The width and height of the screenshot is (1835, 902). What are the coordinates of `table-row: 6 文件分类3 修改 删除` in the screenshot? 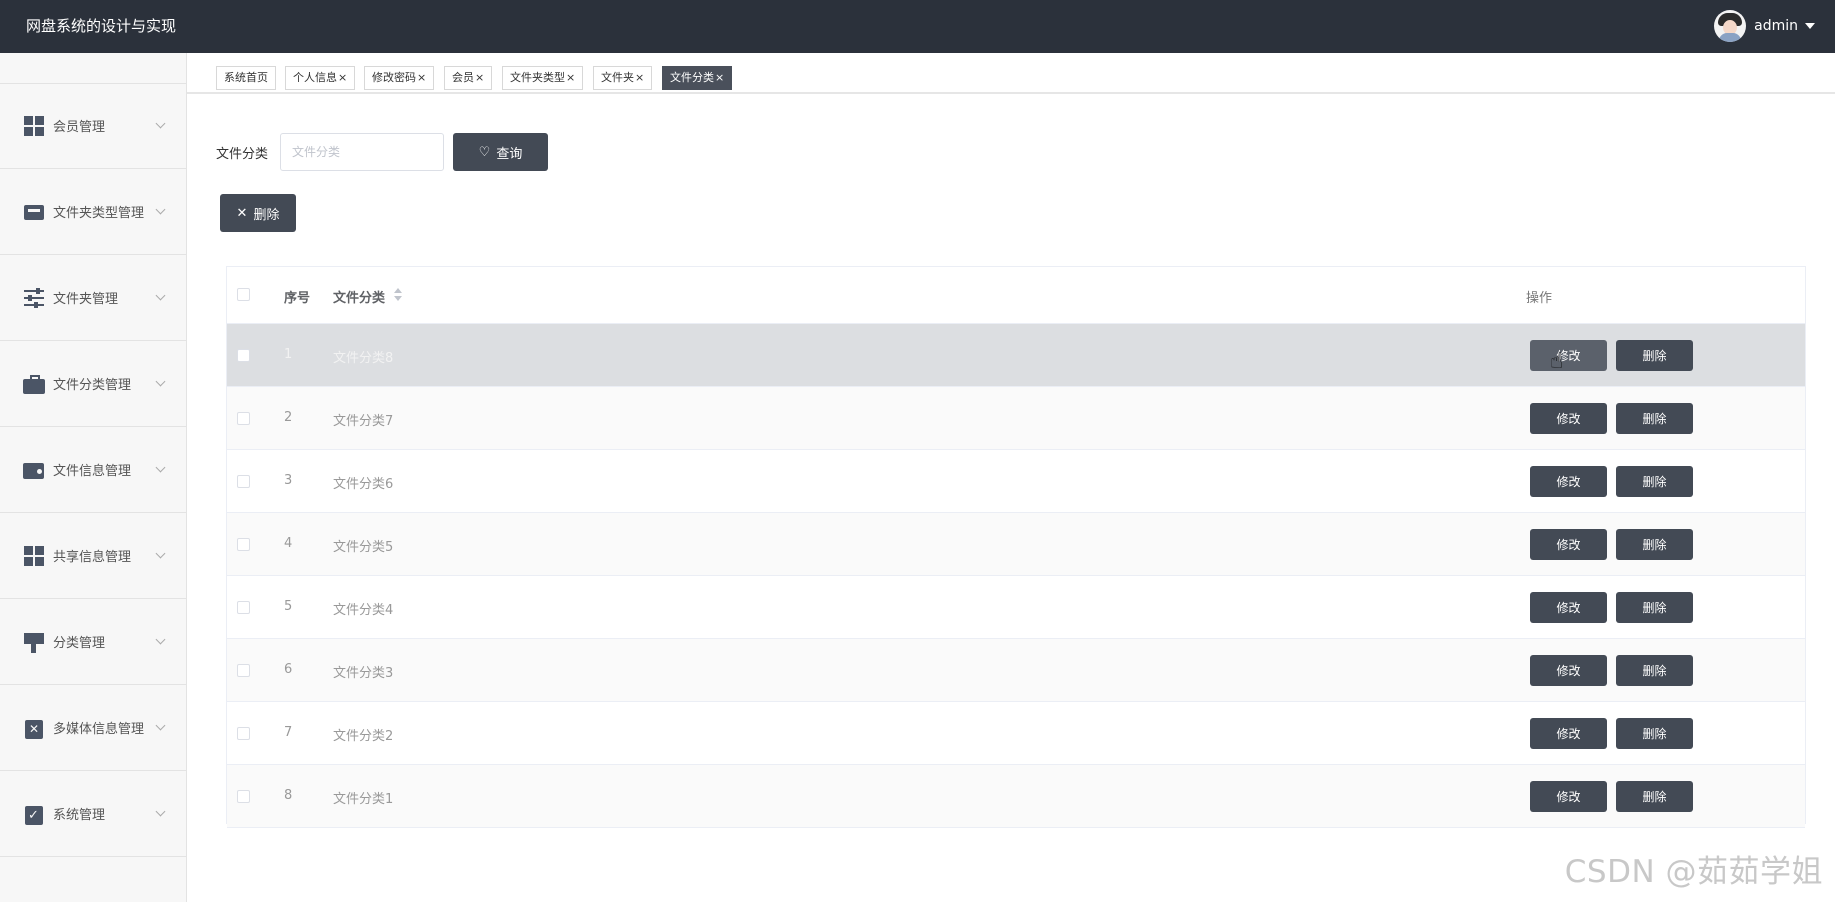 It's located at (1016, 670).